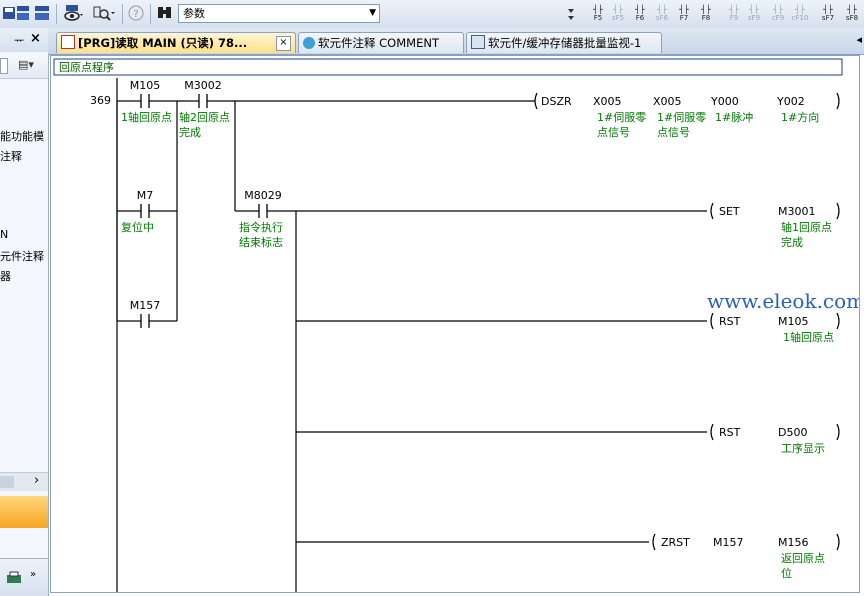 This screenshot has height=596, width=864. I want to click on operand-device: M157, so click(728, 542).